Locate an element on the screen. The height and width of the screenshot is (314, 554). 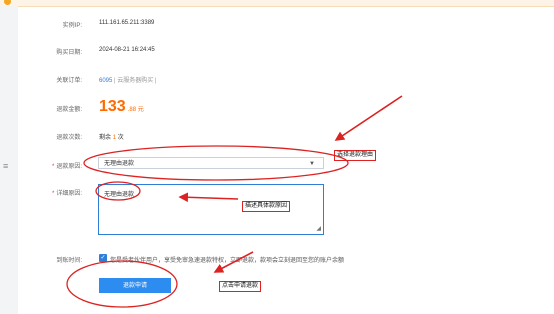
arrow-to-detail is located at coordinates (208, 197).